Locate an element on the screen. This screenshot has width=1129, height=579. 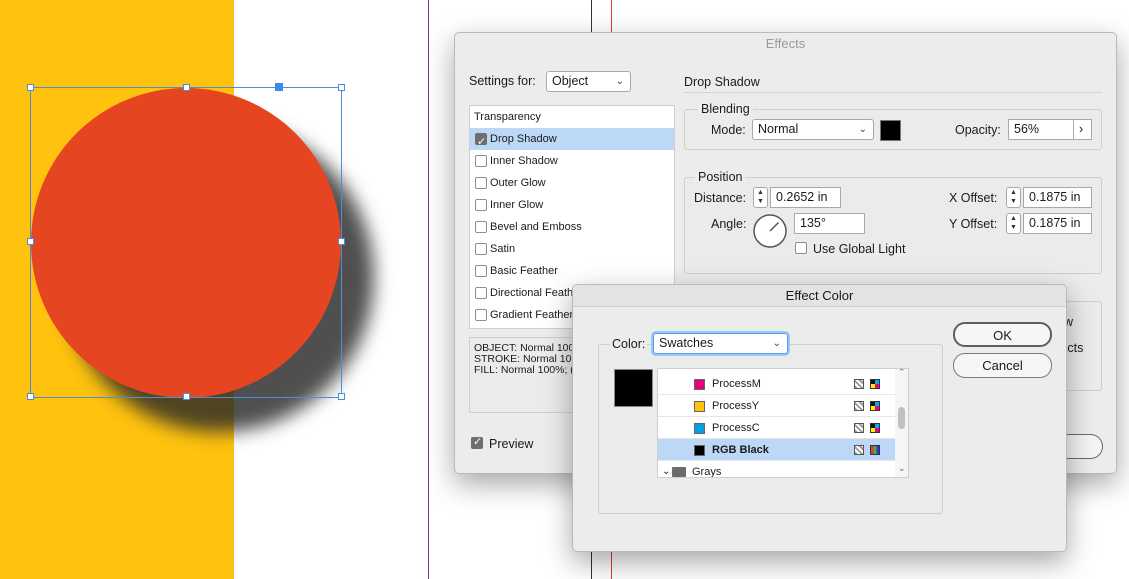
settings-for-select: Object ⌄ is located at coordinates (588, 81).